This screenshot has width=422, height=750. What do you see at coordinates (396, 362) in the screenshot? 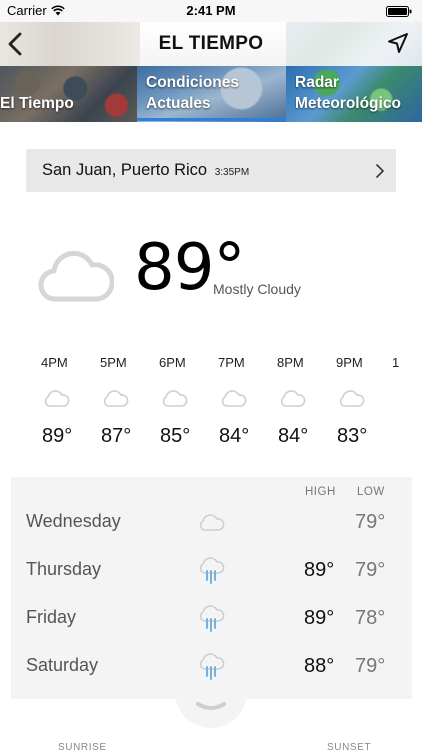
I see `hour-time: 1` at bounding box center [396, 362].